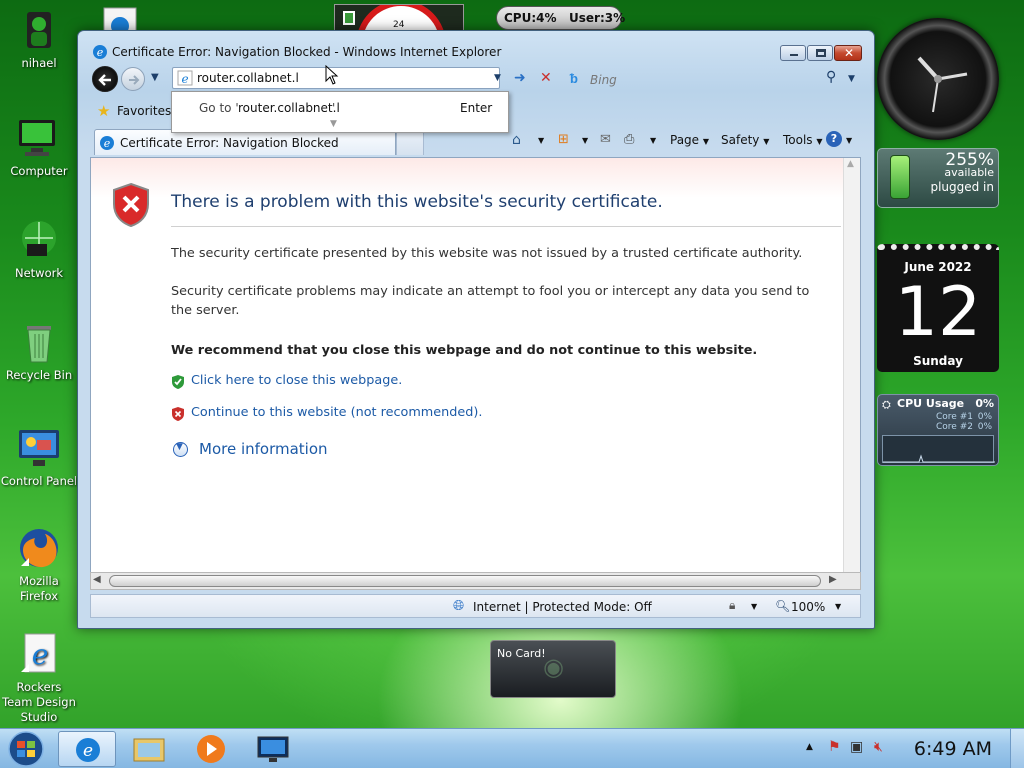 Image resolution: width=1024 pixels, height=768 pixels. I want to click on close-button: ✕, so click(848, 53).